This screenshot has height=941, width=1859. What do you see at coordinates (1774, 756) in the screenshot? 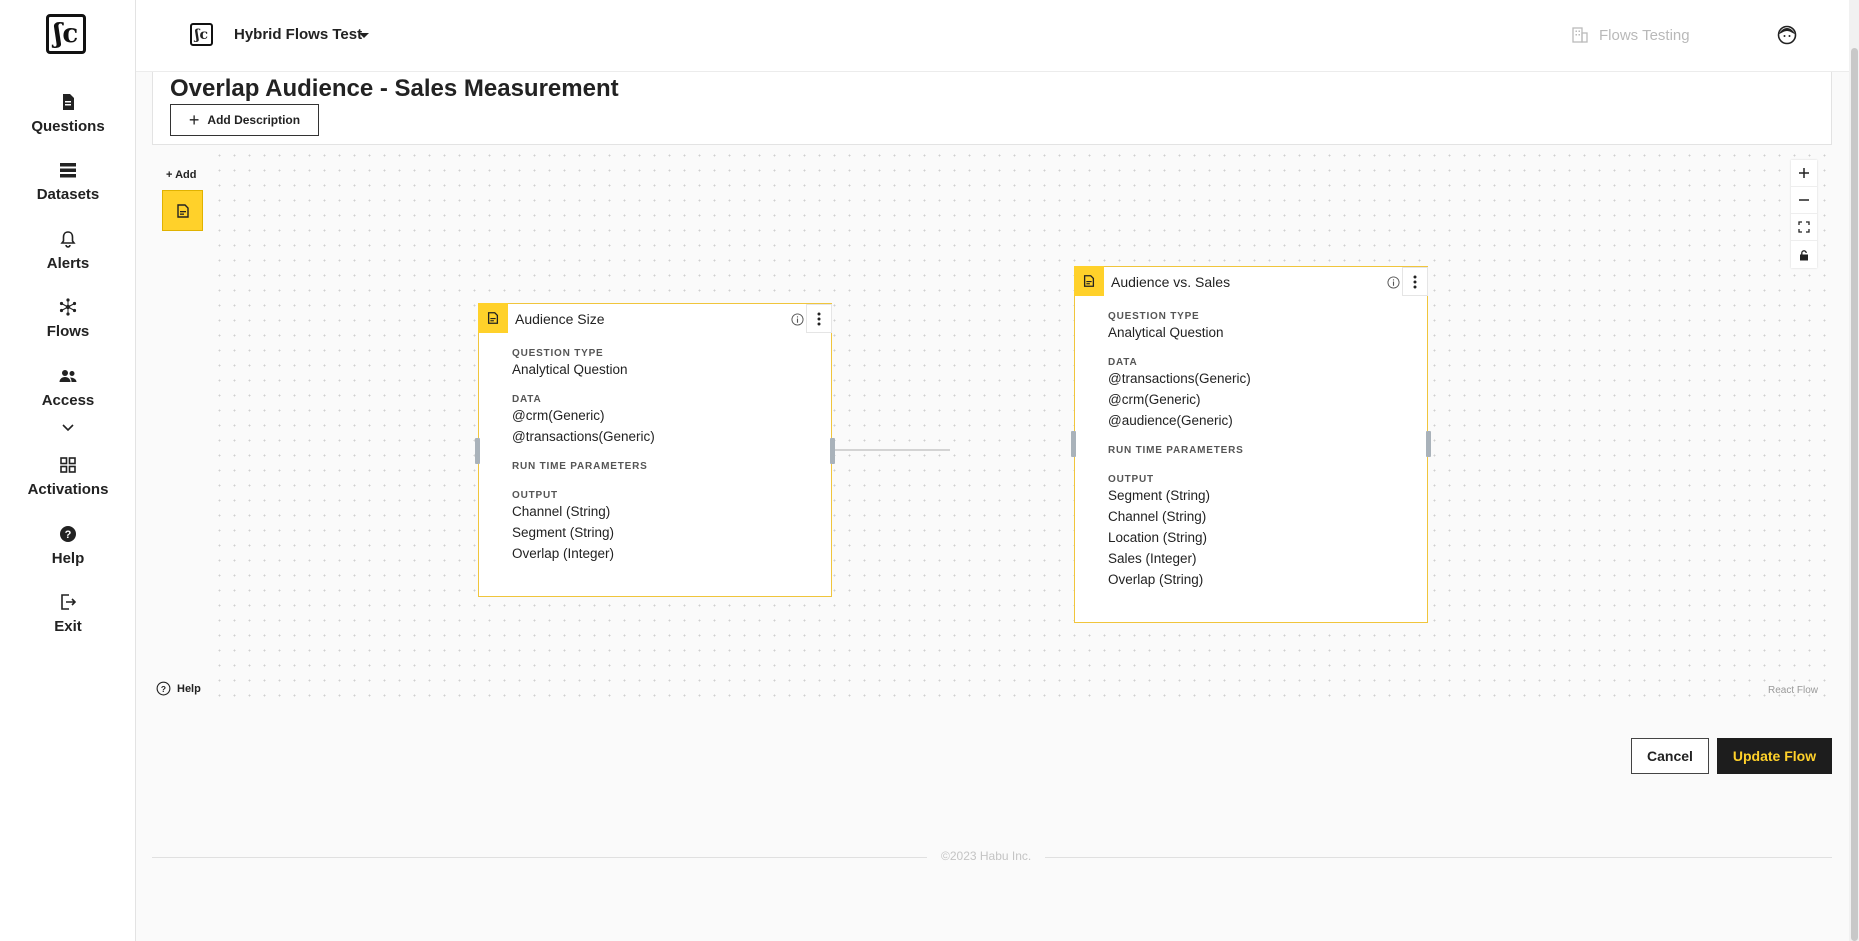
I see `update-flow-button: Update Flow` at bounding box center [1774, 756].